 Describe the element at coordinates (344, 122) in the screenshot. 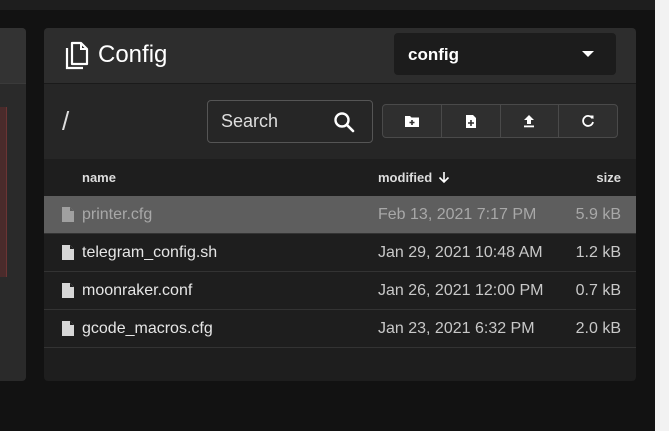

I see `search-icon` at that location.